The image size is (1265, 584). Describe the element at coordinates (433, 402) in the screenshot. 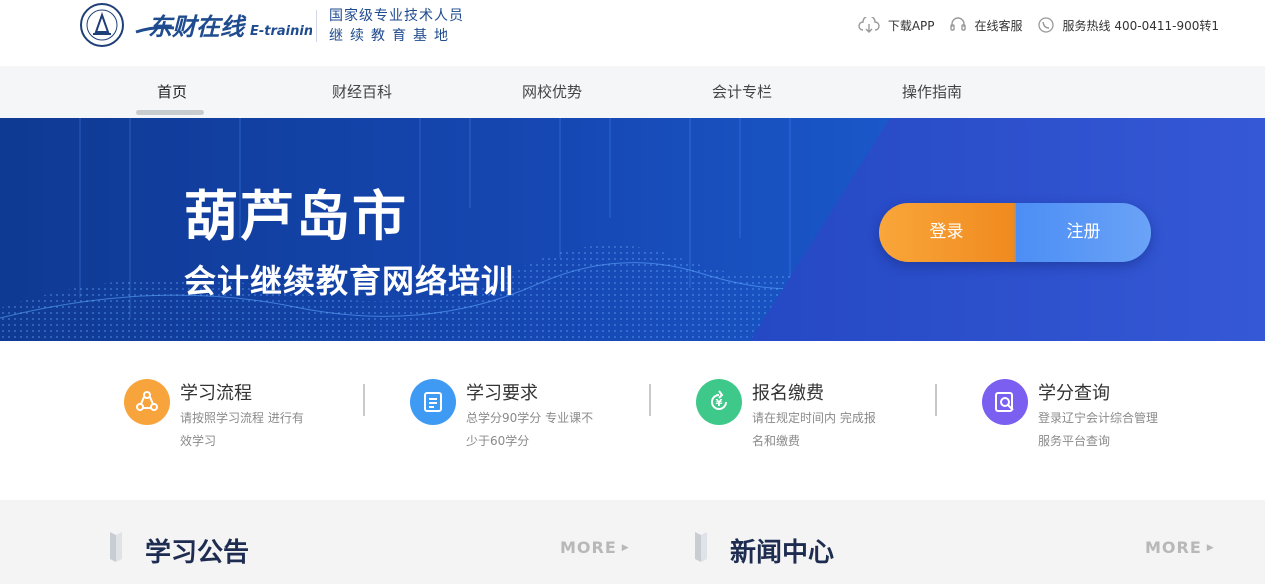

I see `requirement-icon` at that location.